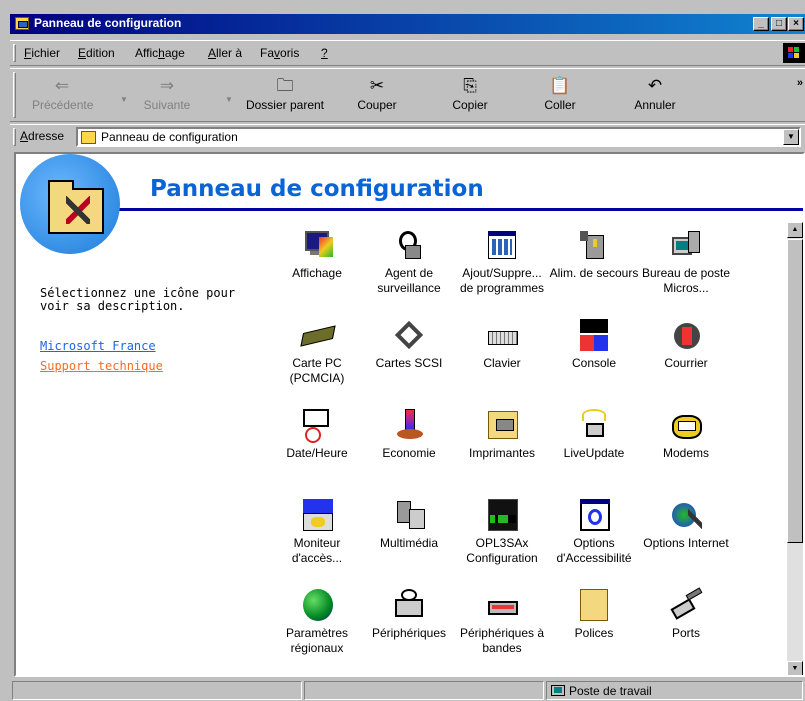 This screenshot has height=701, width=805. I want to click on cp-item-multi: Multimédia, so click(409, 524).